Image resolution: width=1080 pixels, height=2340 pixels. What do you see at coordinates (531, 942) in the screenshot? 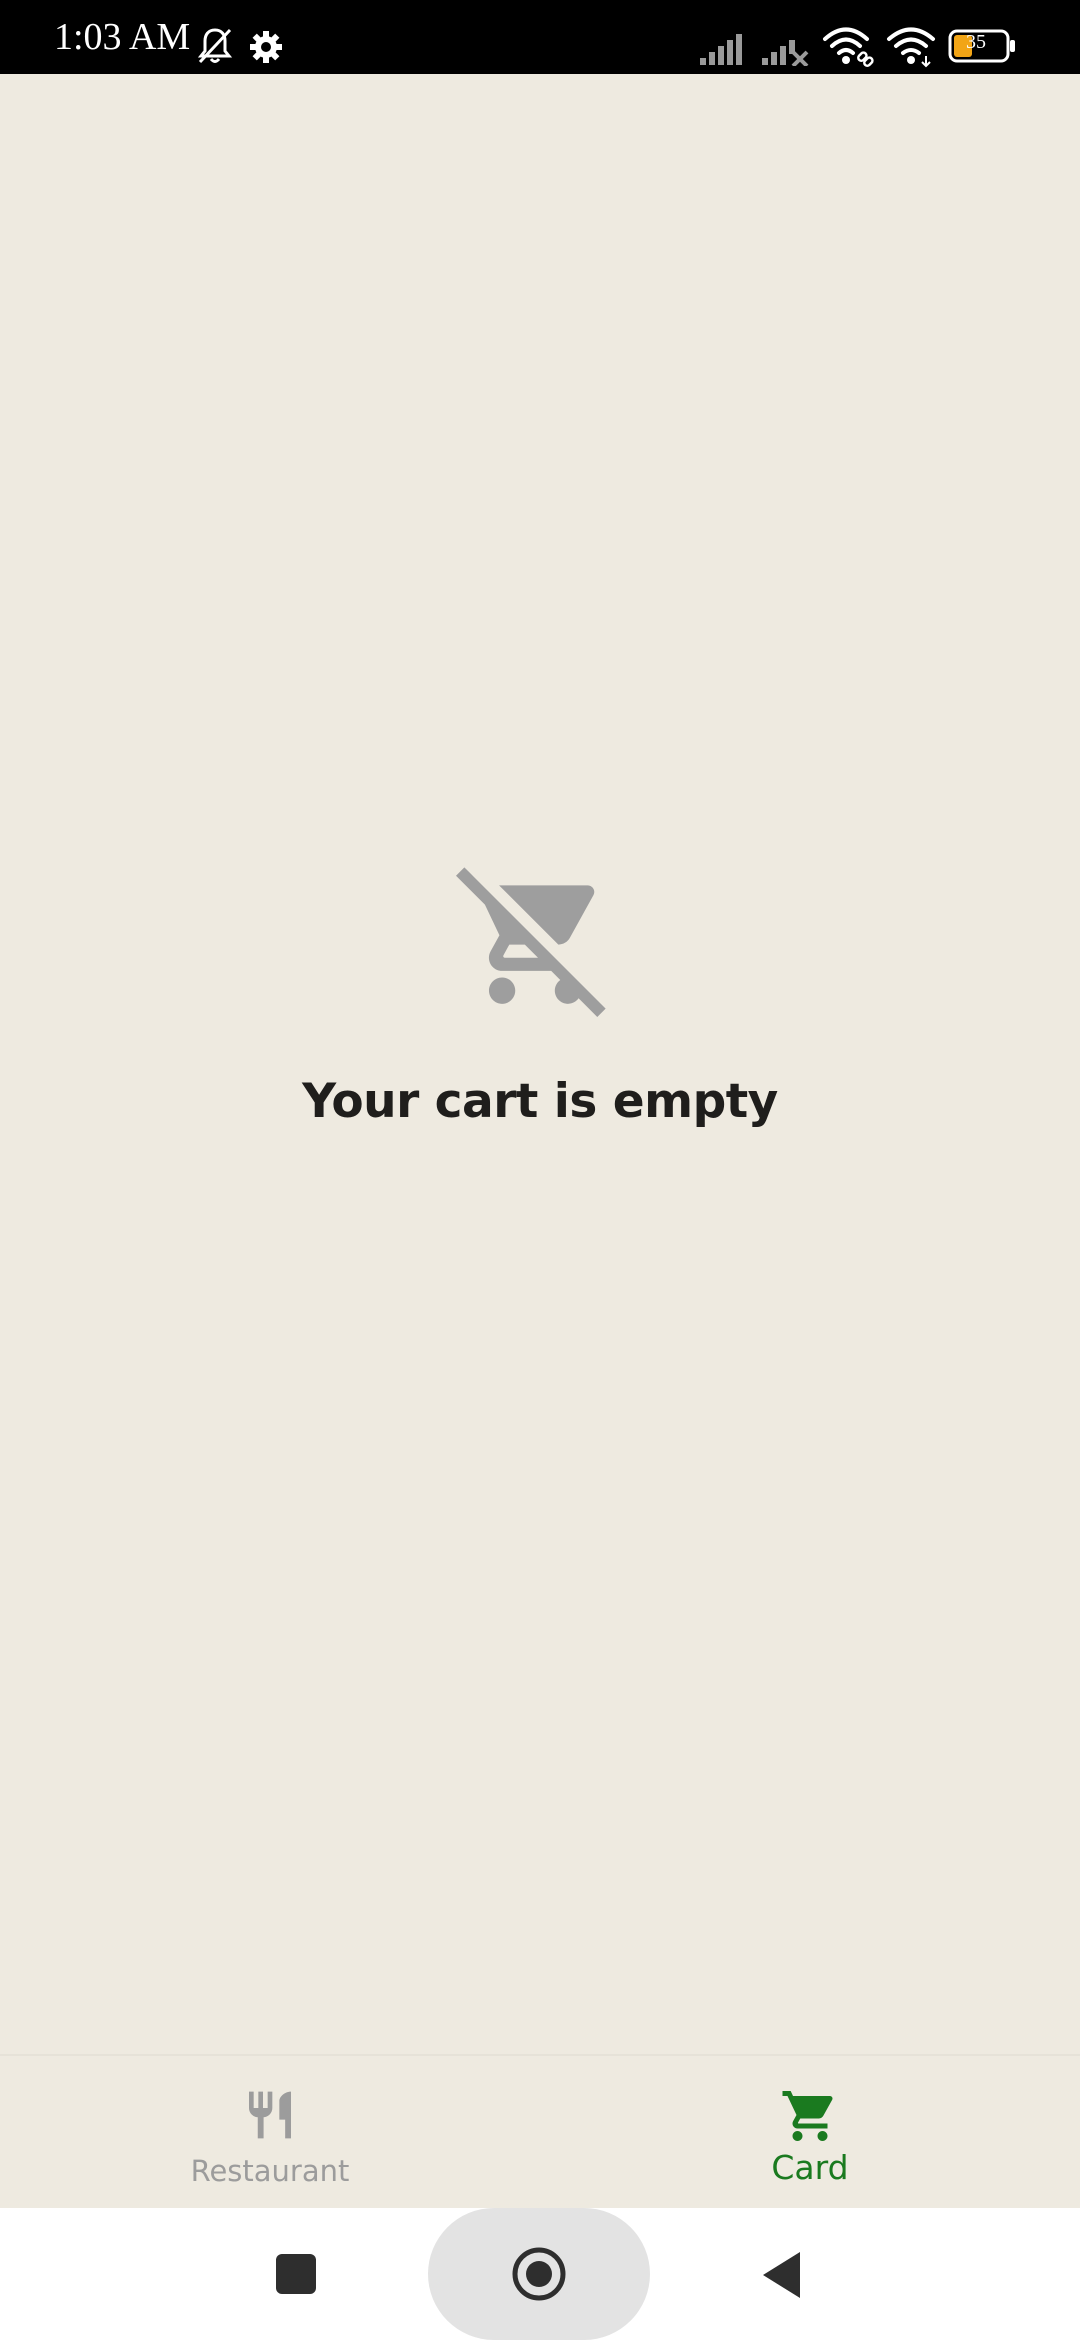
I see `remove-shopping-cart-icon` at bounding box center [531, 942].